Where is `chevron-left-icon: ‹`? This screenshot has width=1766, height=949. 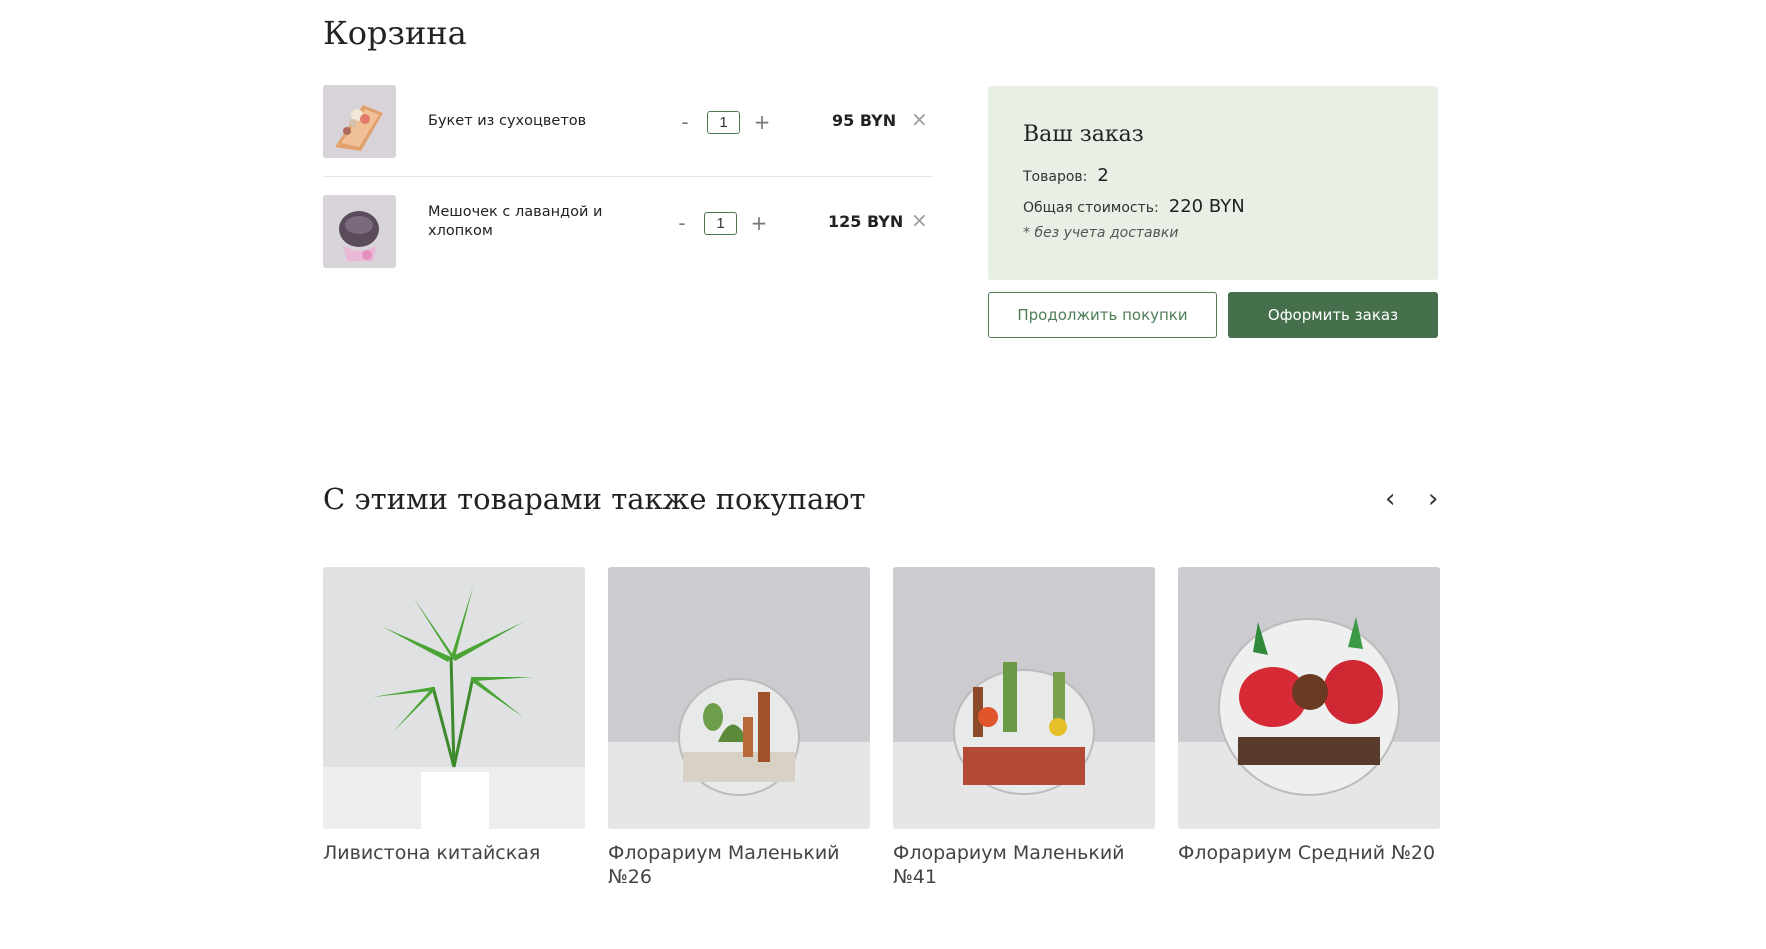 chevron-left-icon: ‹ is located at coordinates (1390, 499).